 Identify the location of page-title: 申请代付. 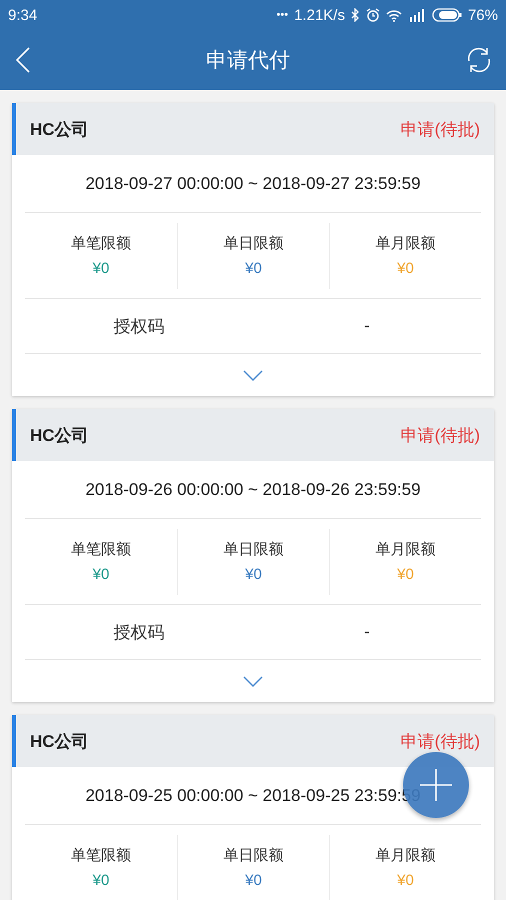
(248, 61).